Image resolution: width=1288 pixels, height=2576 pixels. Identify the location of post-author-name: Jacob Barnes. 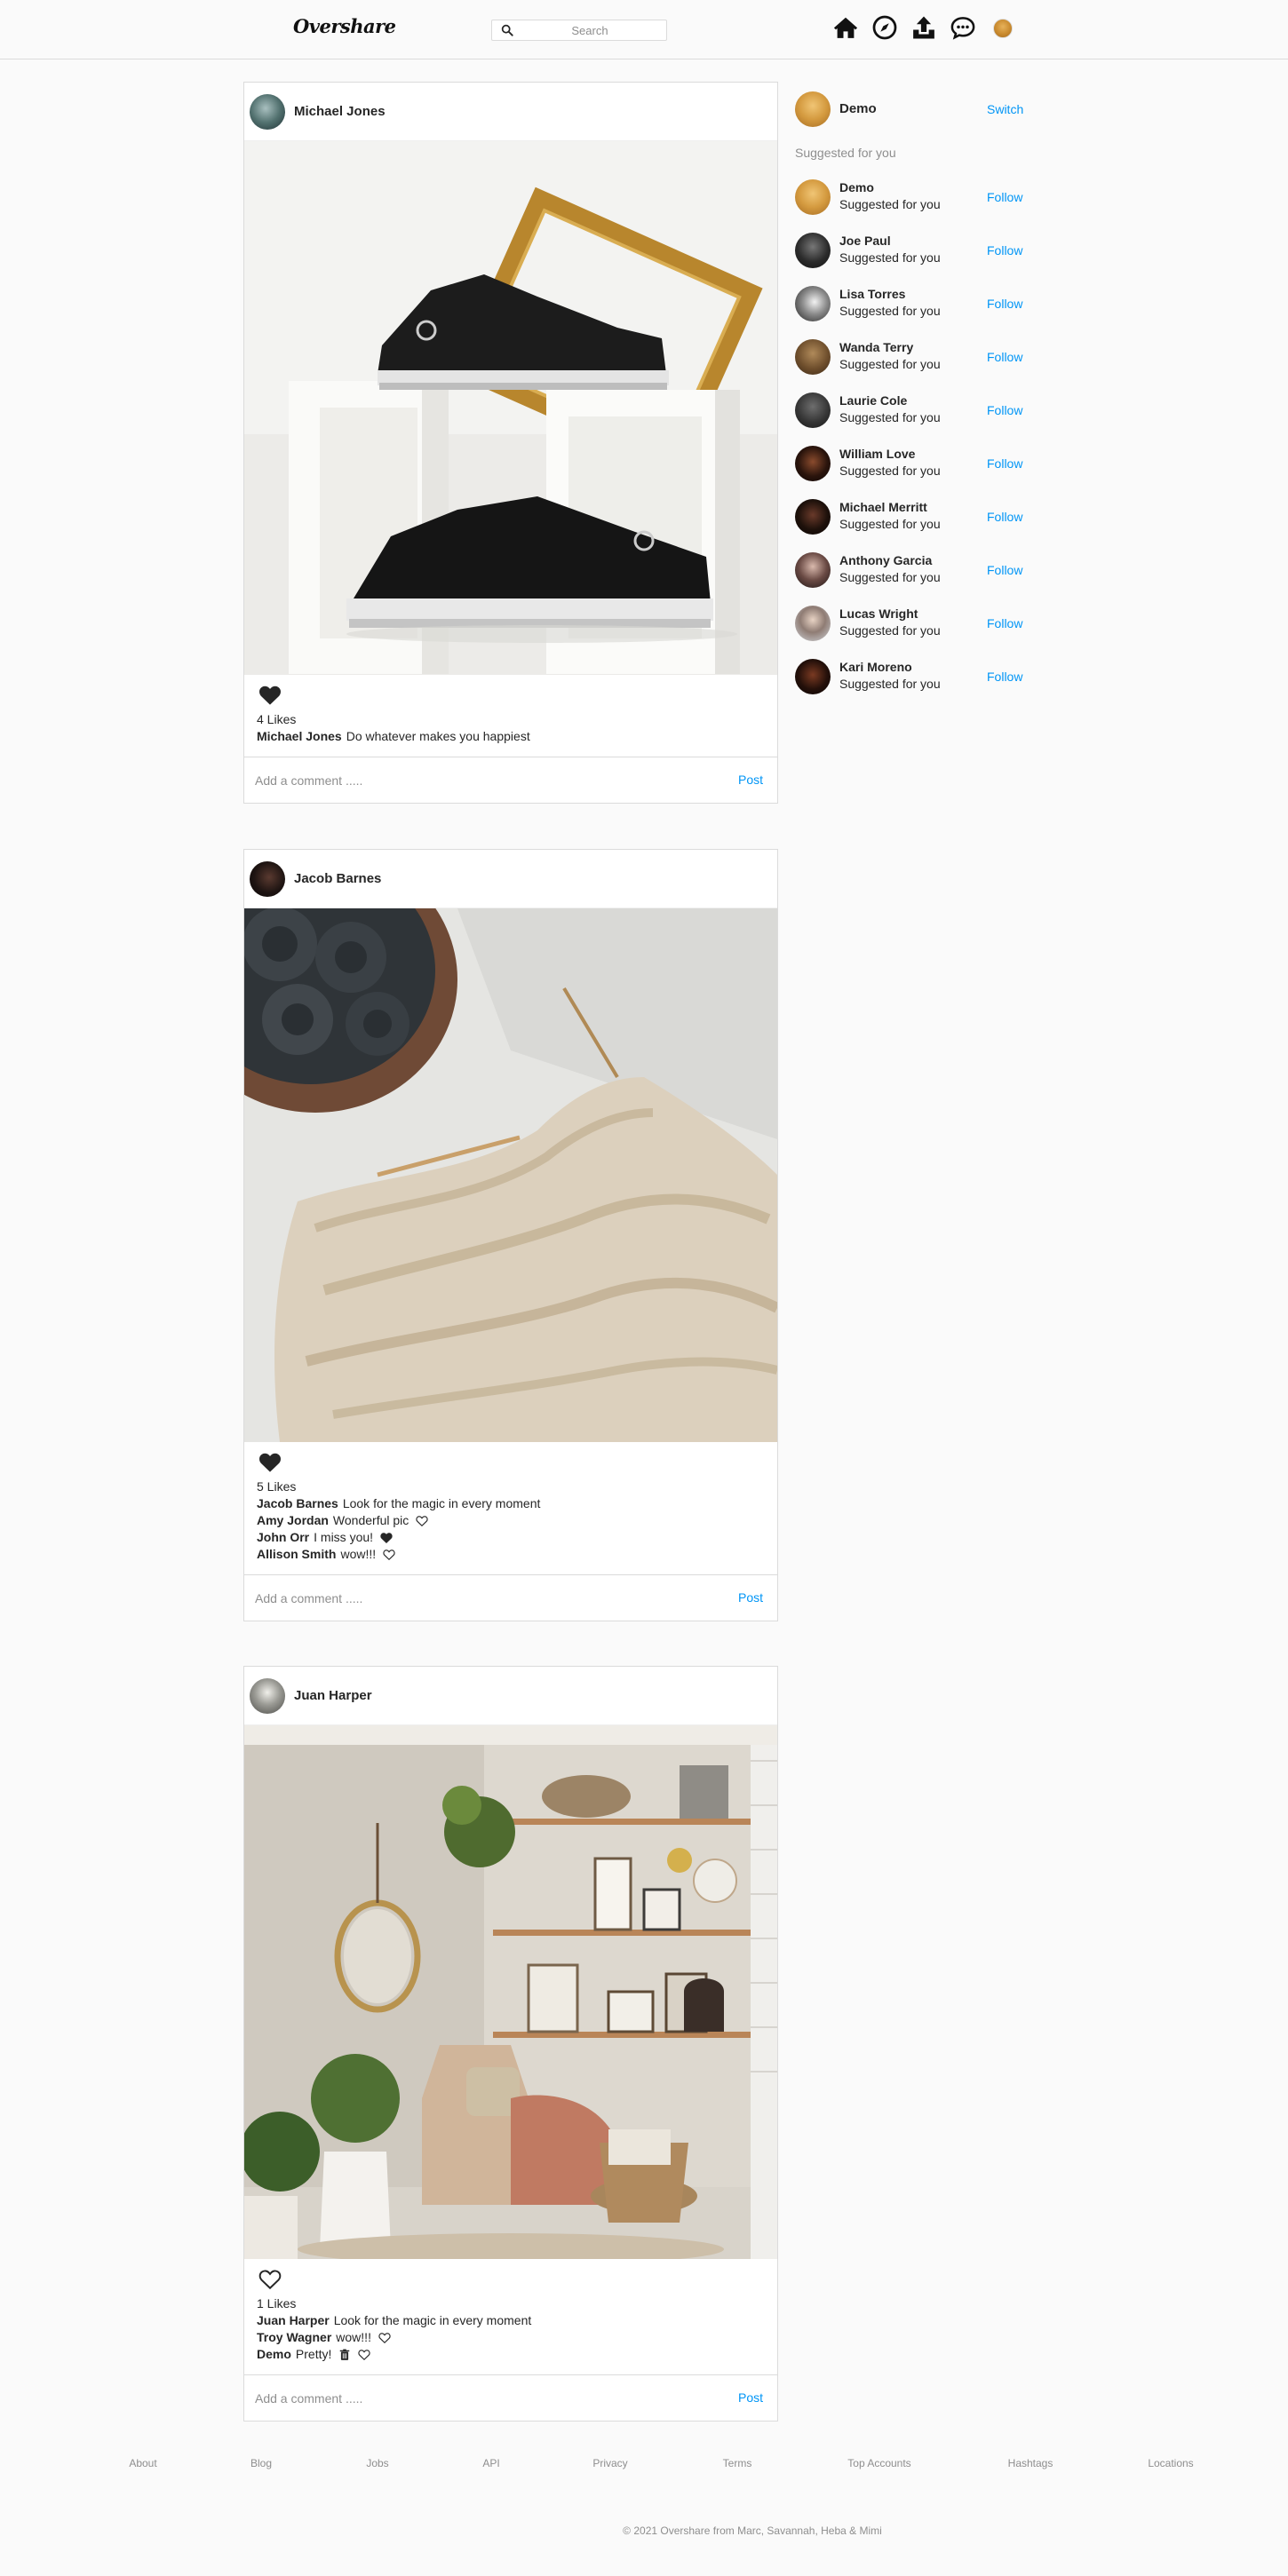
(337, 879).